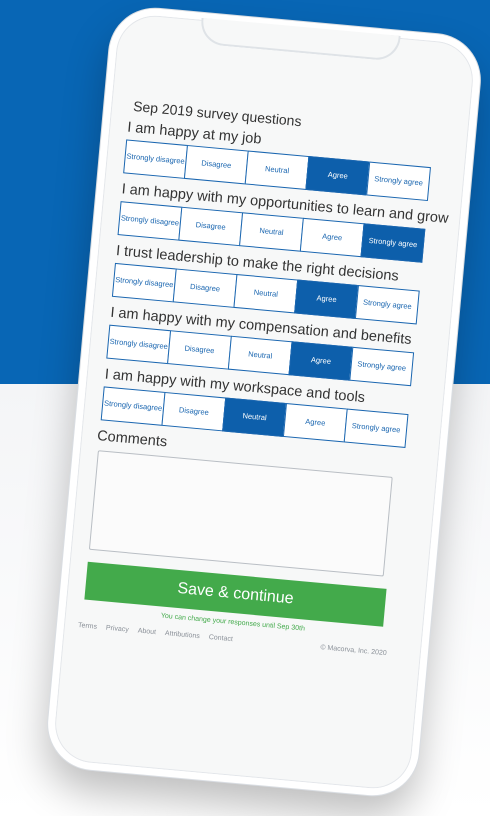  I want to click on footer-link-about: About, so click(146, 632).